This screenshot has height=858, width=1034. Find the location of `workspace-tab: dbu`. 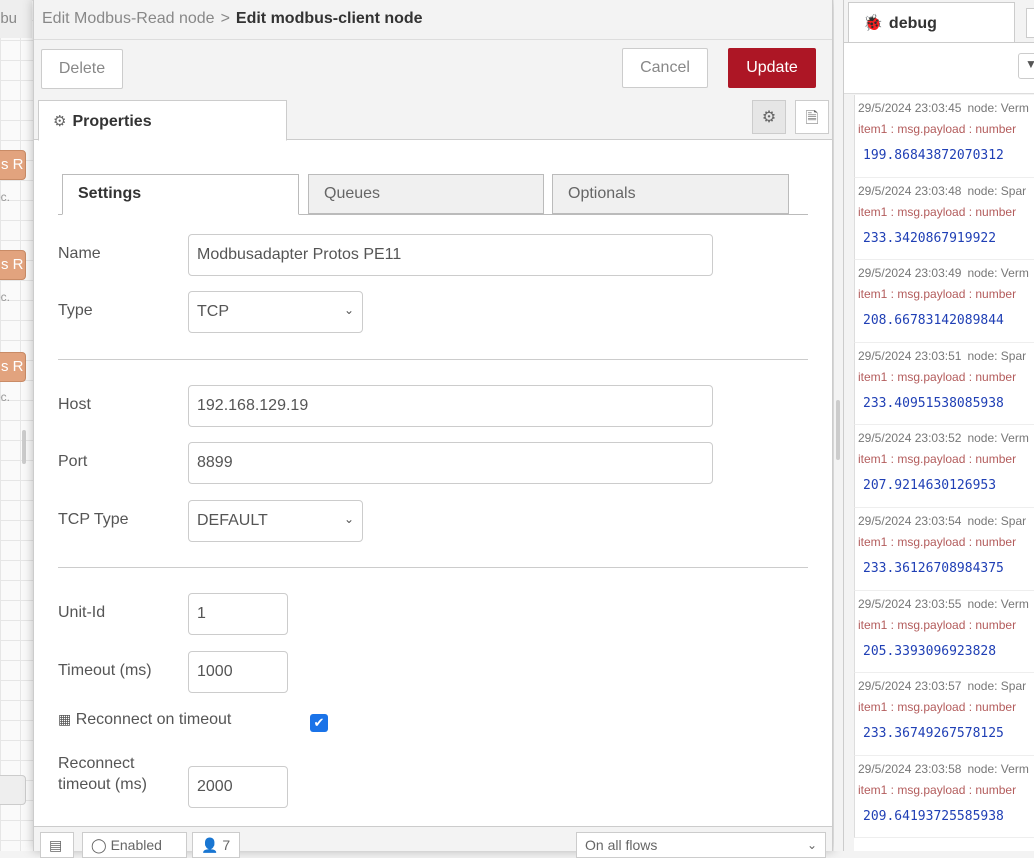

workspace-tab: dbu is located at coordinates (16, 19).